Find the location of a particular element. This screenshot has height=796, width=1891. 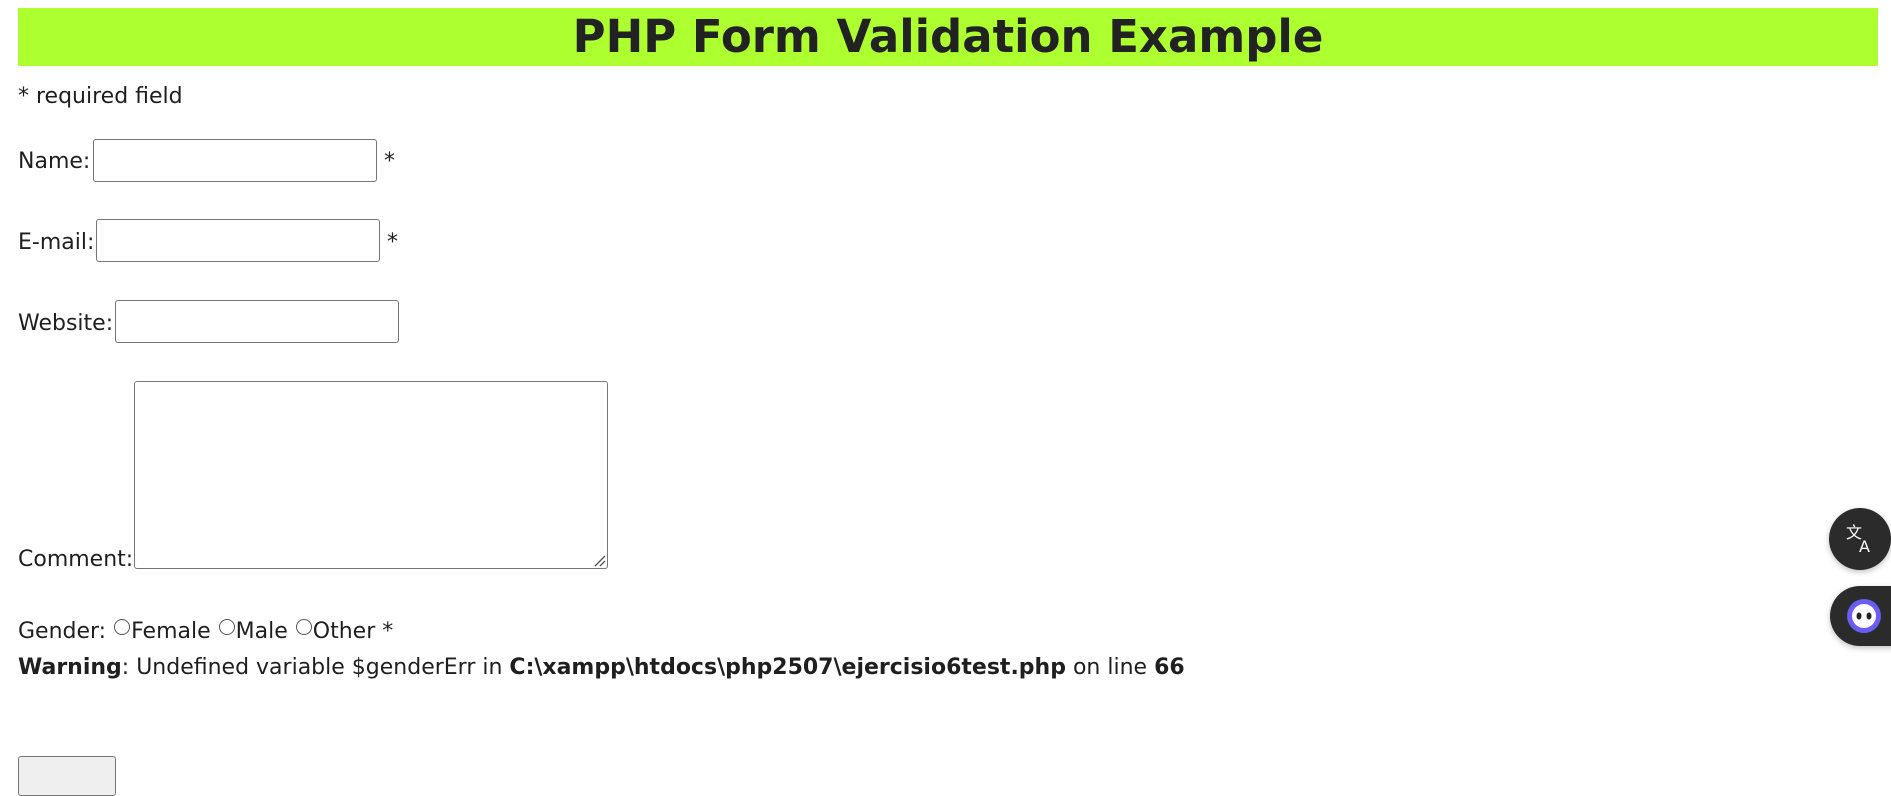

website-input is located at coordinates (257, 321).